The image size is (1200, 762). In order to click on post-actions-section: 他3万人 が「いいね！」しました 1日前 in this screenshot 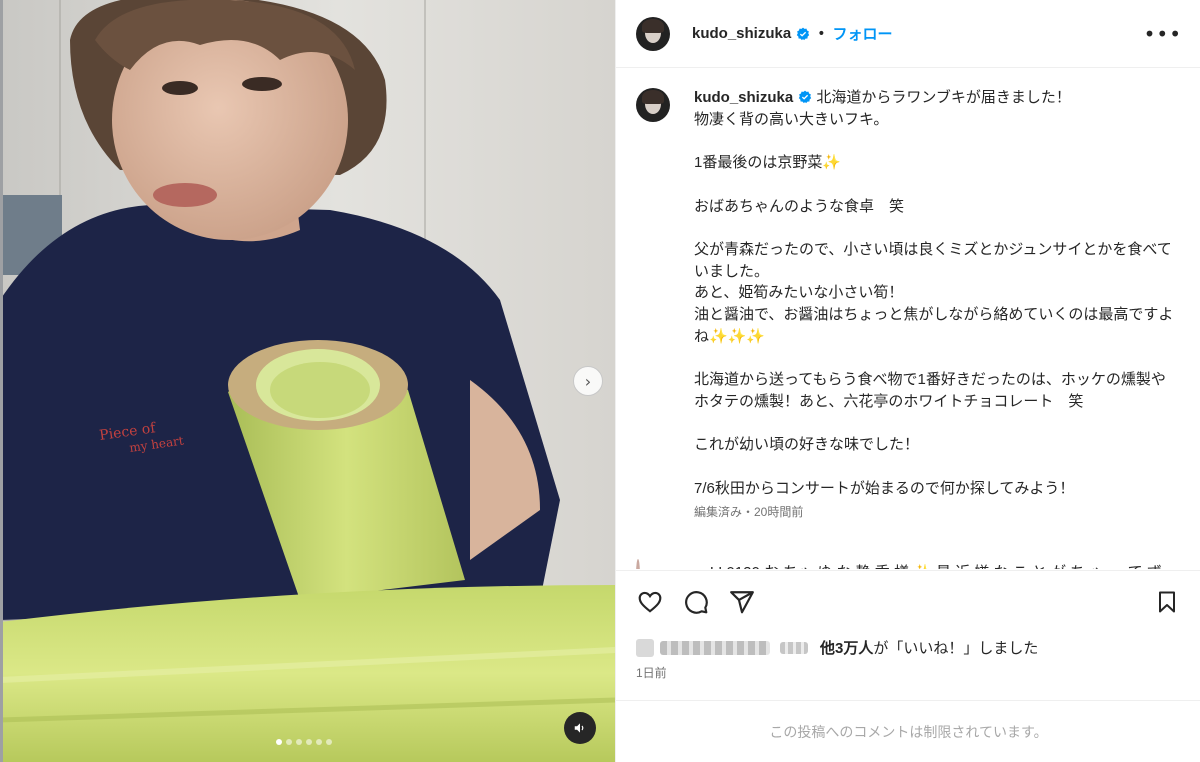, I will do `click(908, 625)`.